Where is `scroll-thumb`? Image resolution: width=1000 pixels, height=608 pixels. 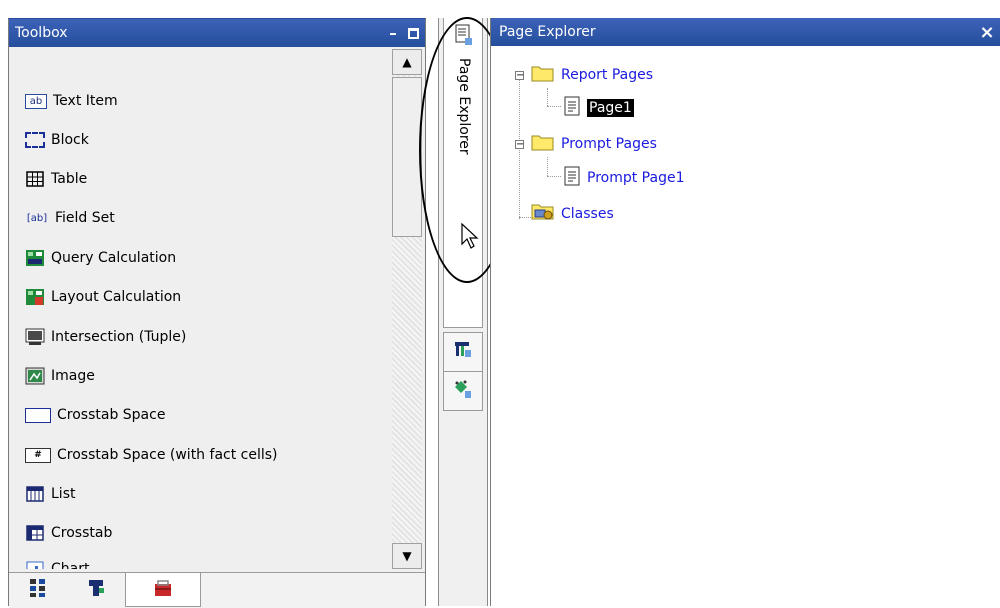
scroll-thumb is located at coordinates (407, 157).